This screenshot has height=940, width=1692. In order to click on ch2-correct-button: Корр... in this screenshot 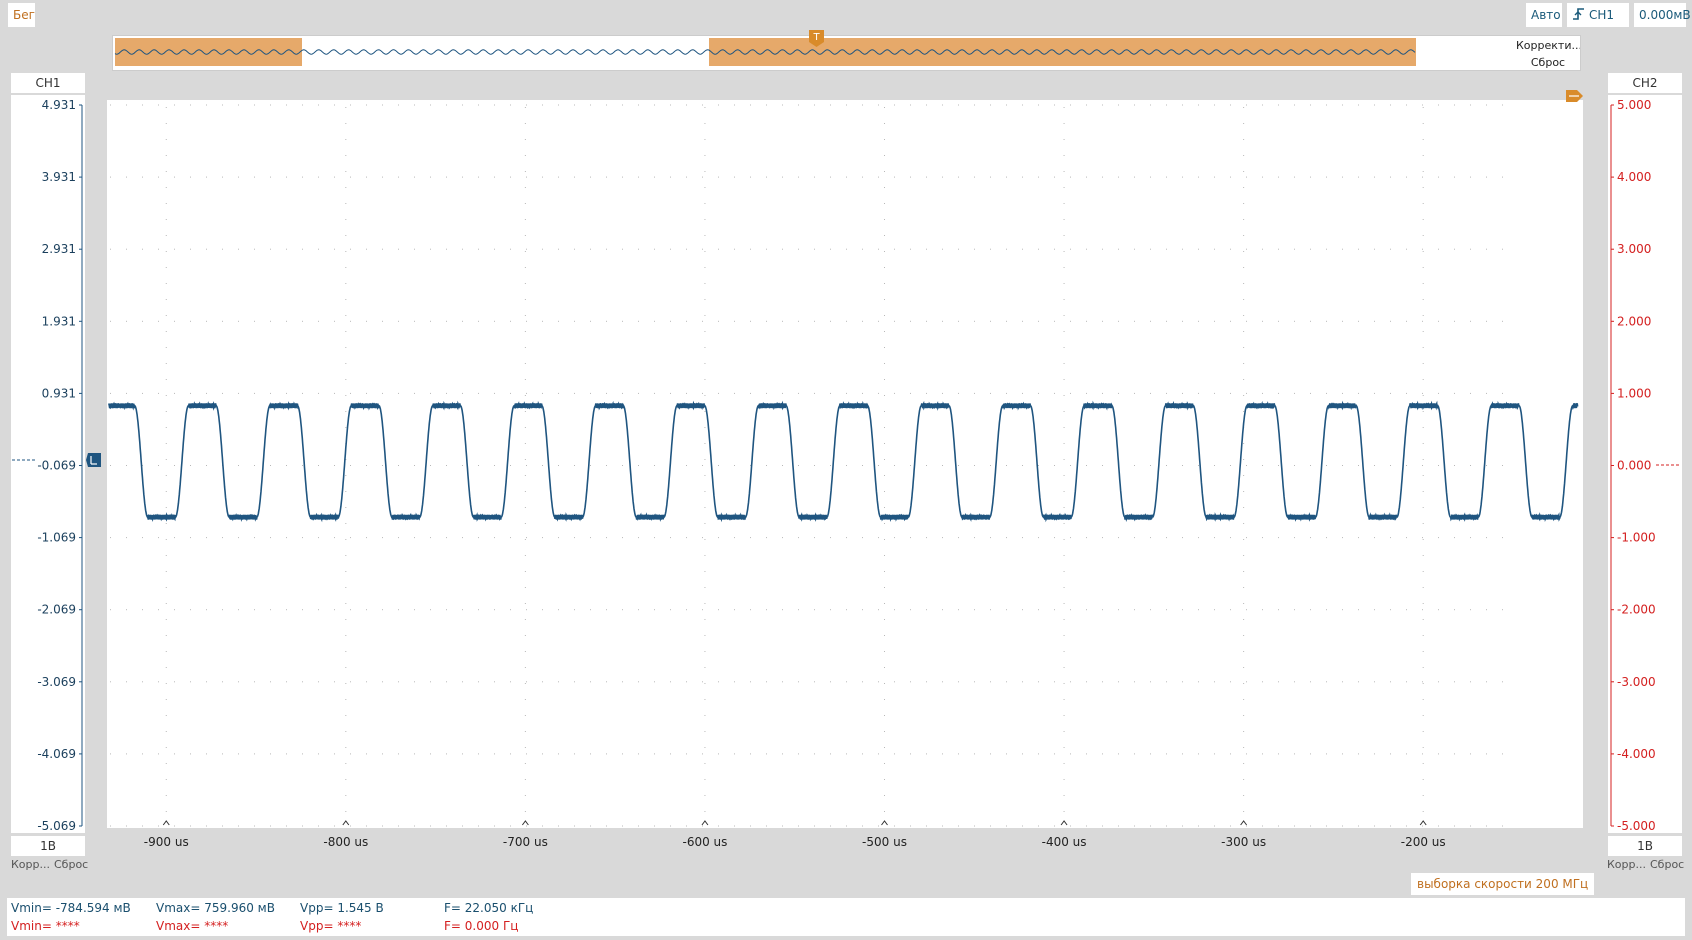, I will do `click(1626, 864)`.